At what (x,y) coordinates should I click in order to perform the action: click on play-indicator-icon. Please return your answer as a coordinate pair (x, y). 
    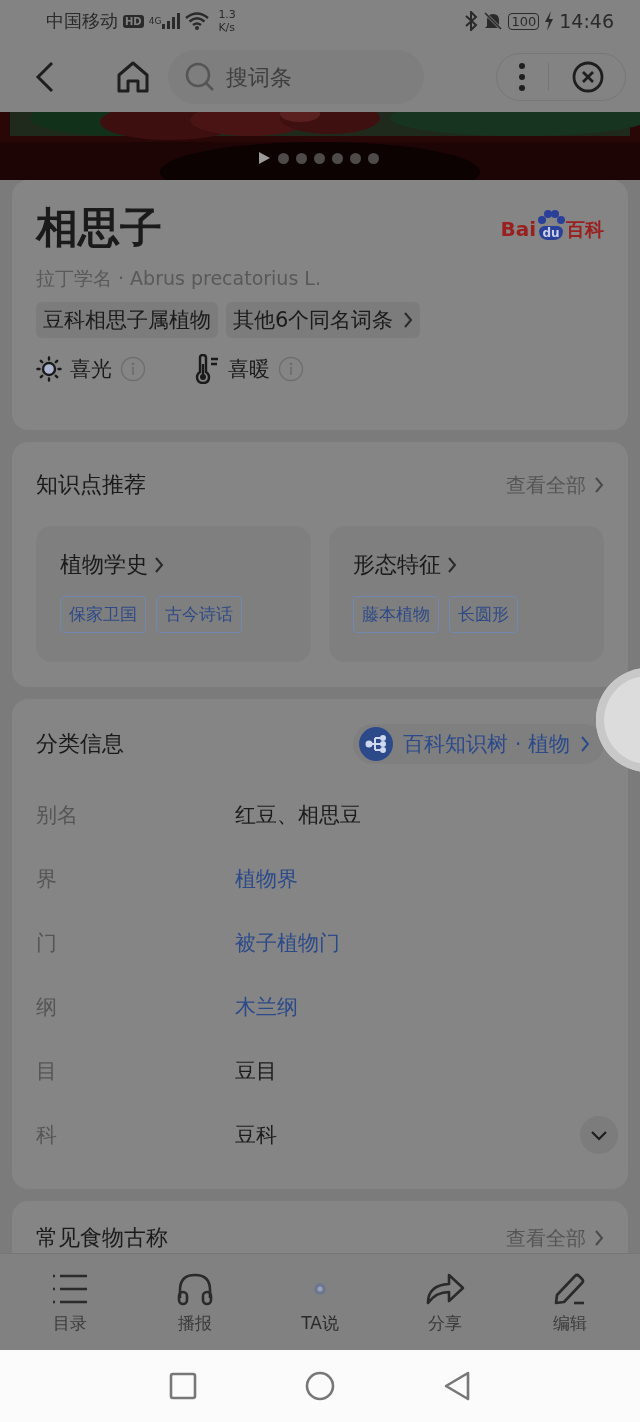
    Looking at the image, I should click on (264, 158).